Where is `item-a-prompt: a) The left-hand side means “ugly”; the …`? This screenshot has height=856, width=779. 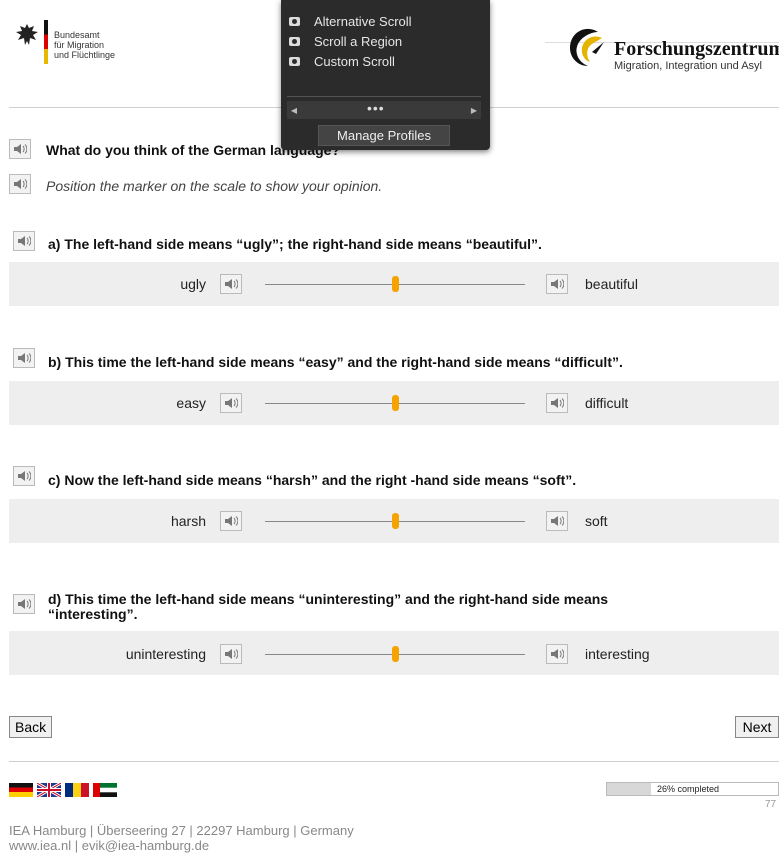
item-a-prompt: a) The left-hand side means “ugly”; the … is located at coordinates (295, 244).